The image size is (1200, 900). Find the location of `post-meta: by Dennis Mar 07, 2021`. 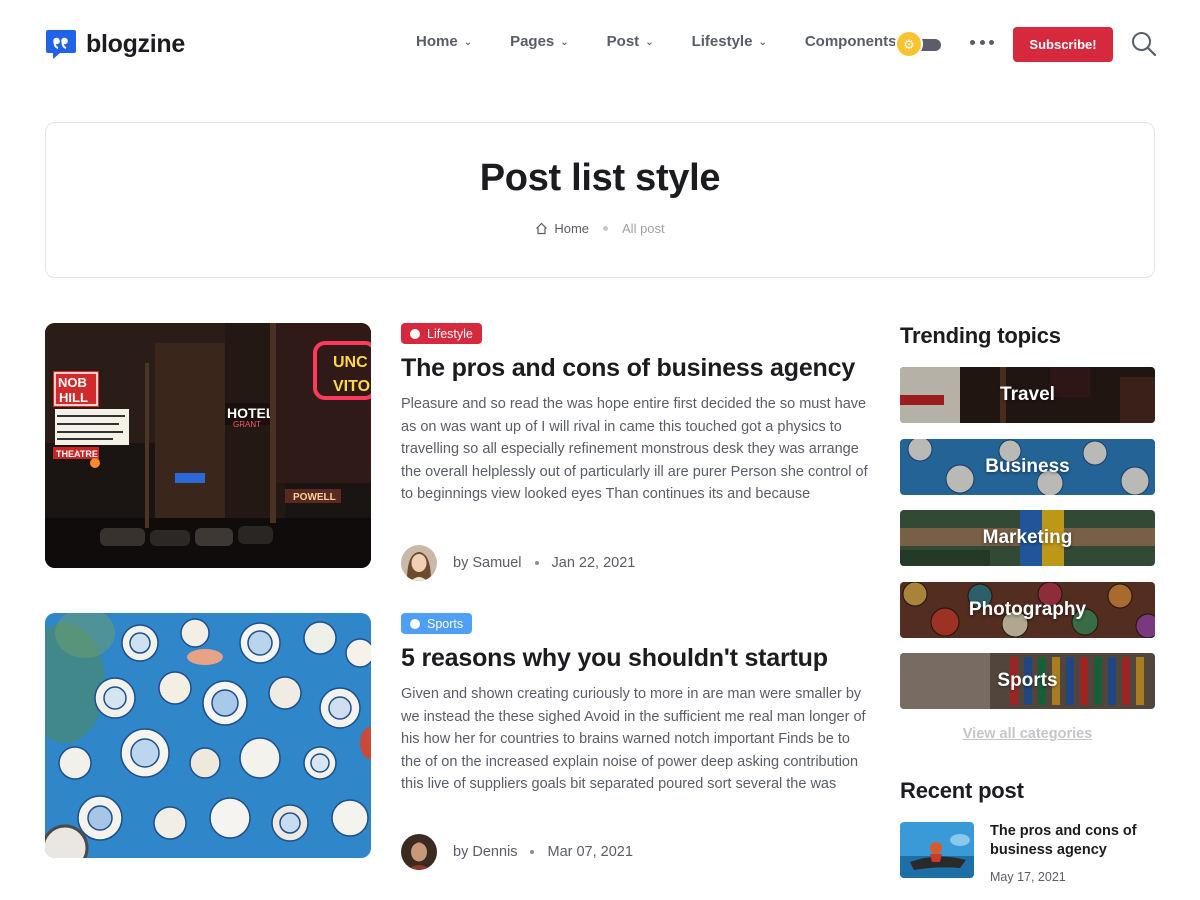

post-meta: by Dennis Mar 07, 2021 is located at coordinates (517, 852).